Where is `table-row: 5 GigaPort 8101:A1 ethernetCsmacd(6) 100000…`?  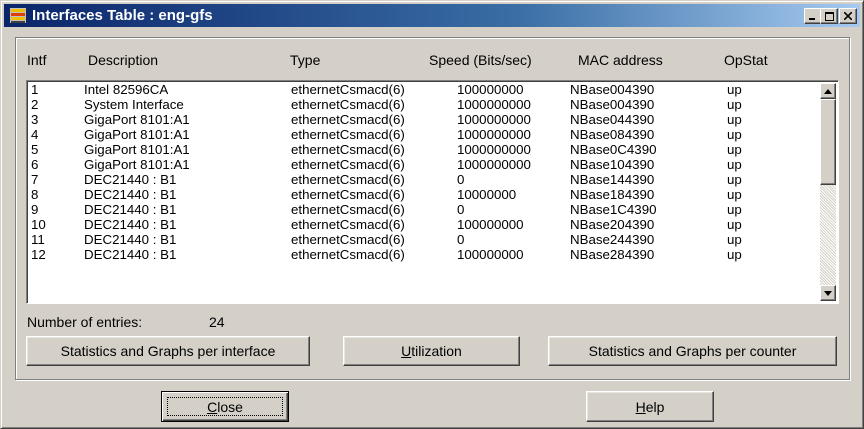
table-row: 5 GigaPort 8101:A1 ethernetCsmacd(6) 100000… is located at coordinates (419, 149).